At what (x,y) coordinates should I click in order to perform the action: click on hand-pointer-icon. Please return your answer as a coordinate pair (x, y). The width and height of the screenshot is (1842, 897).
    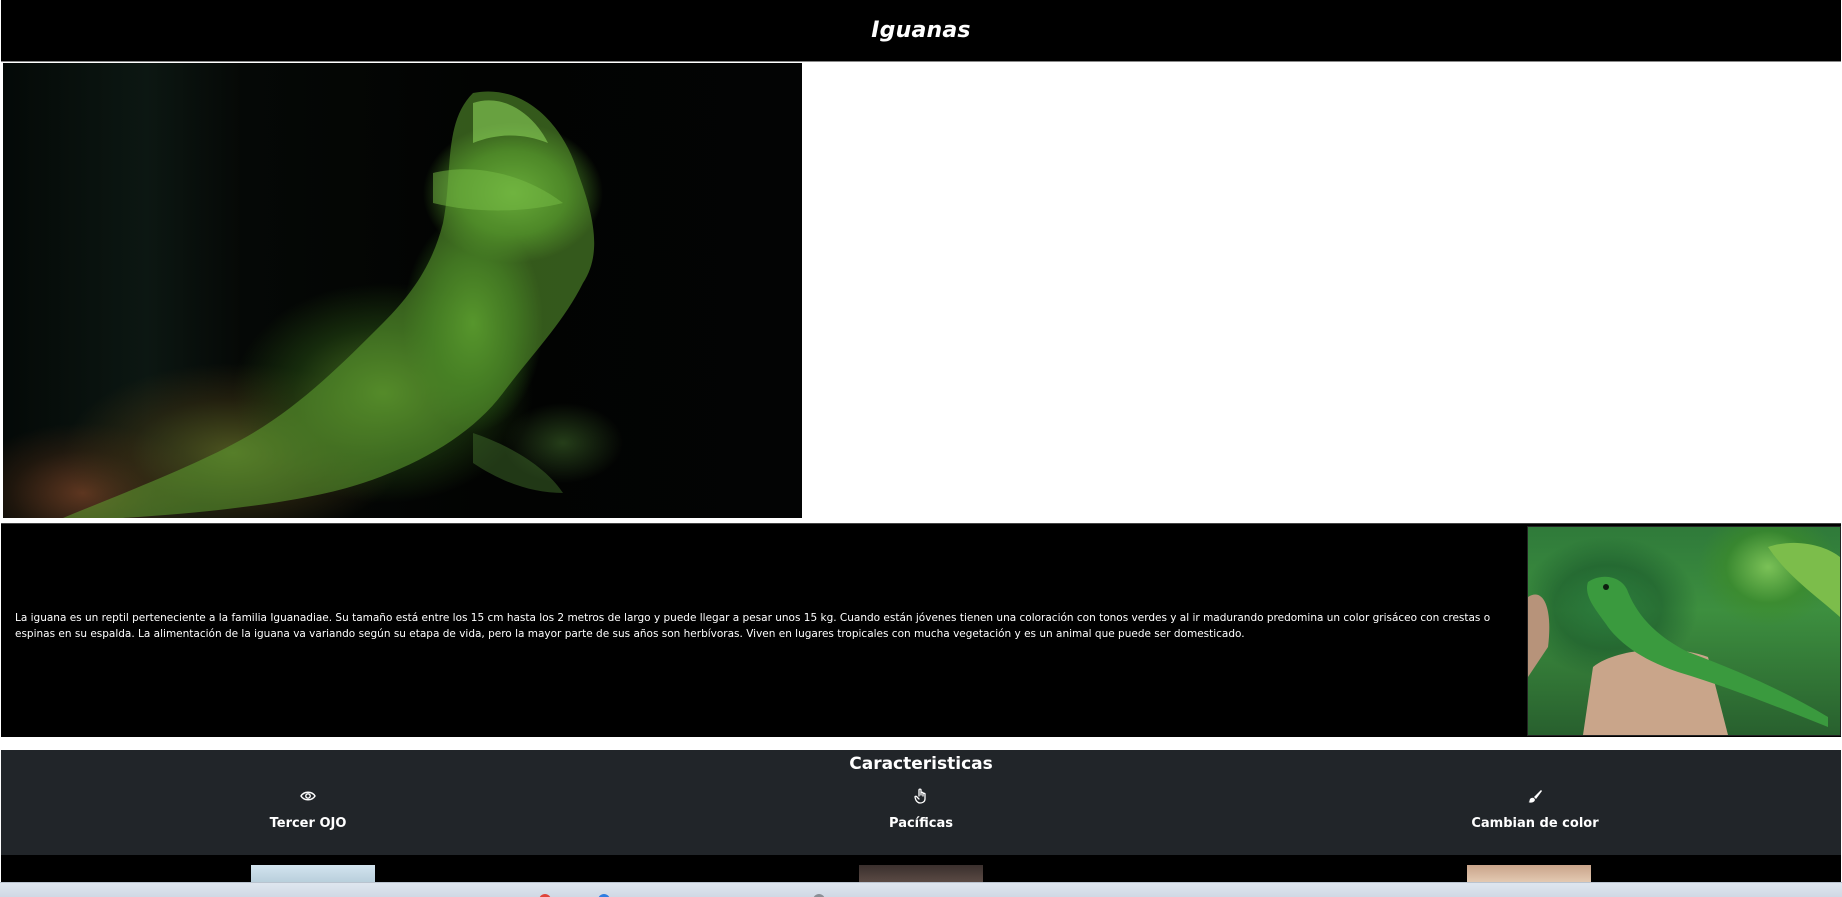
    Looking at the image, I should click on (921, 797).